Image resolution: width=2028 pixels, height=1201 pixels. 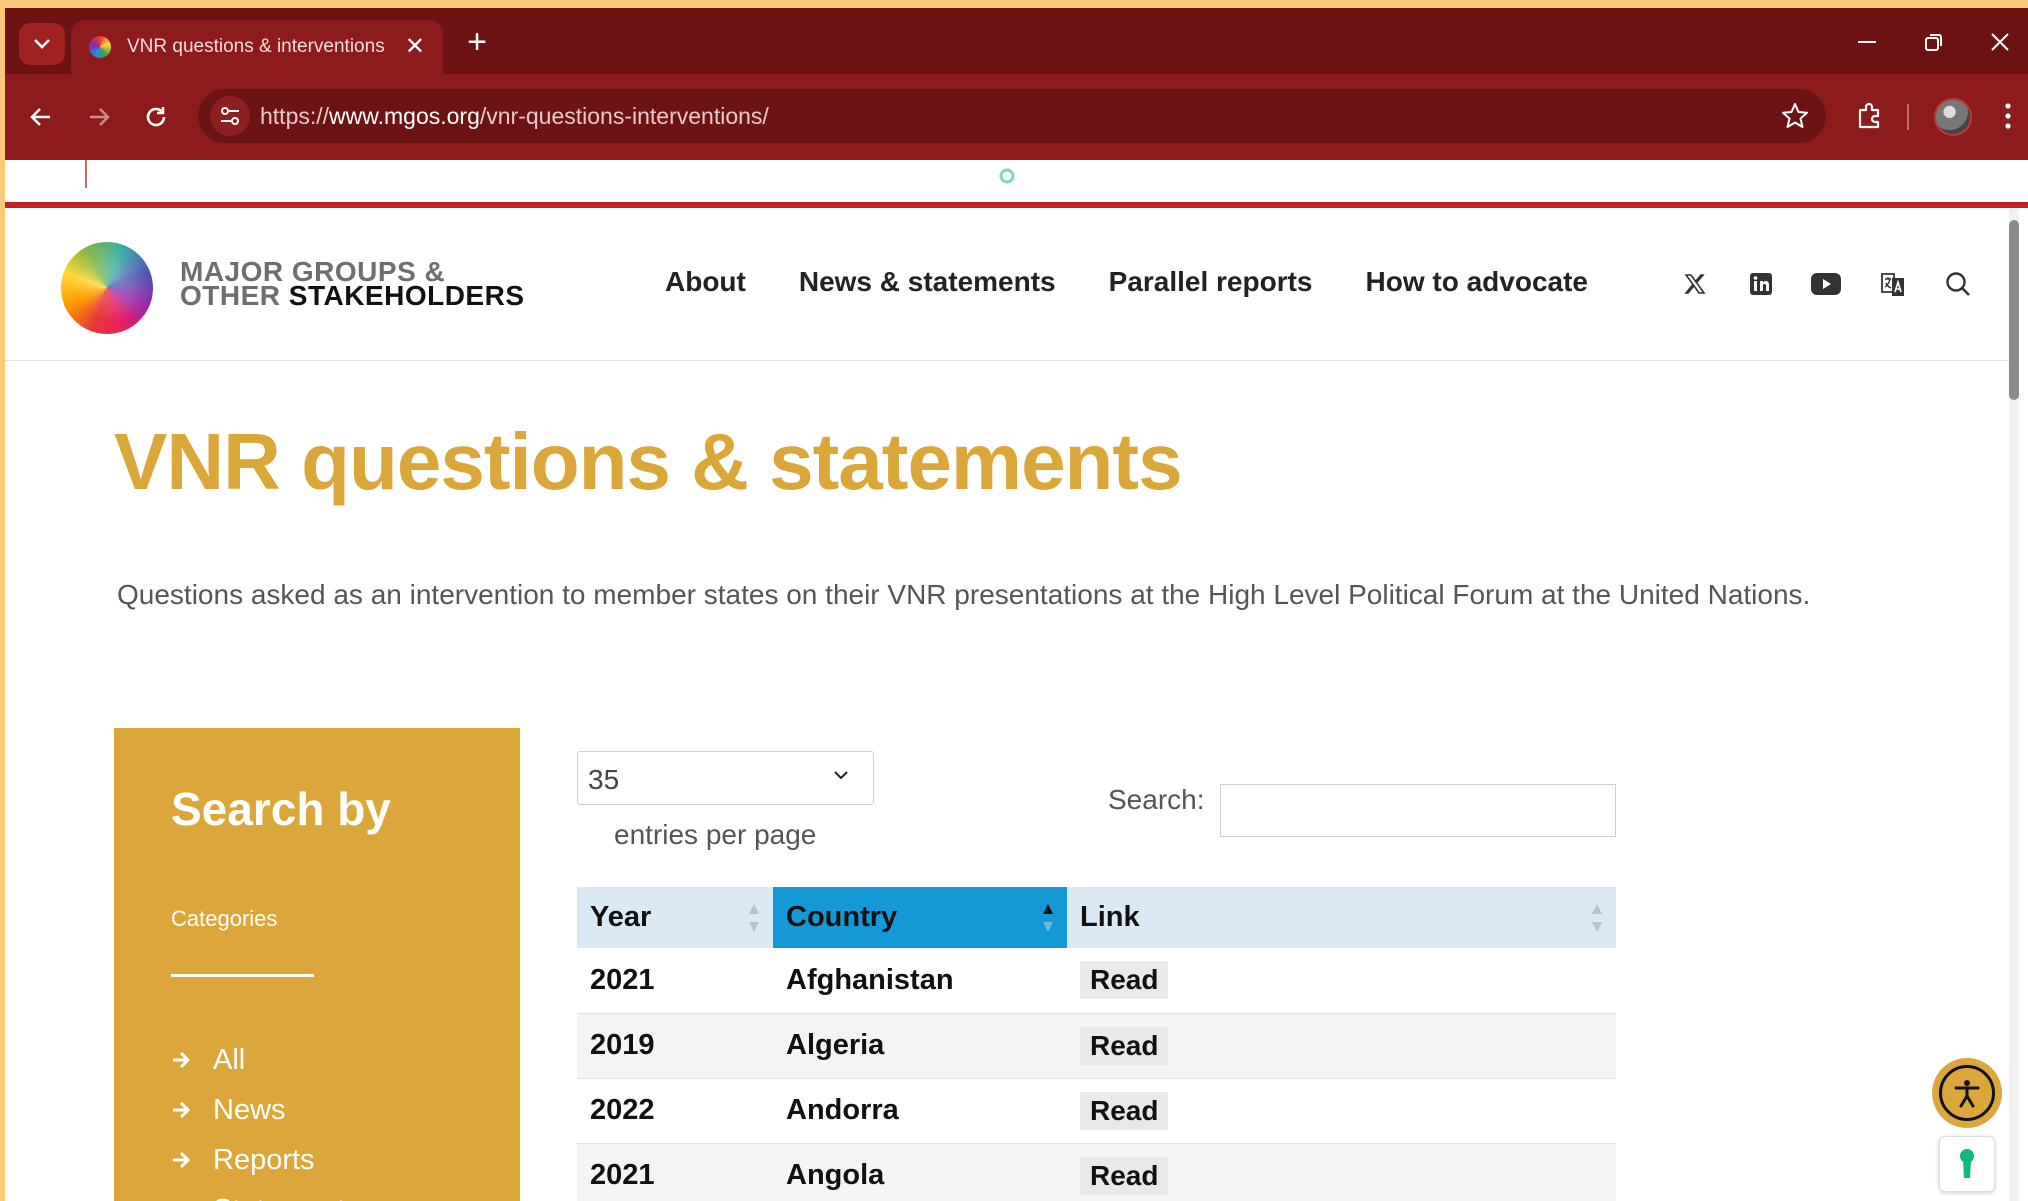 I want to click on page-scrollbar, so click(x=2014, y=704).